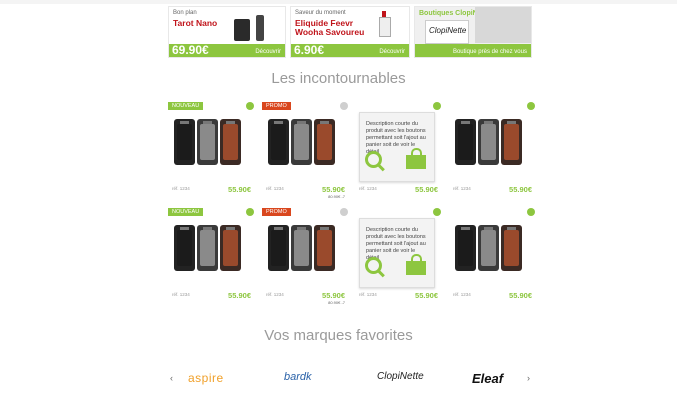 This screenshot has width=677, height=397. I want to click on banner-kicker: Bon plan, so click(185, 13).